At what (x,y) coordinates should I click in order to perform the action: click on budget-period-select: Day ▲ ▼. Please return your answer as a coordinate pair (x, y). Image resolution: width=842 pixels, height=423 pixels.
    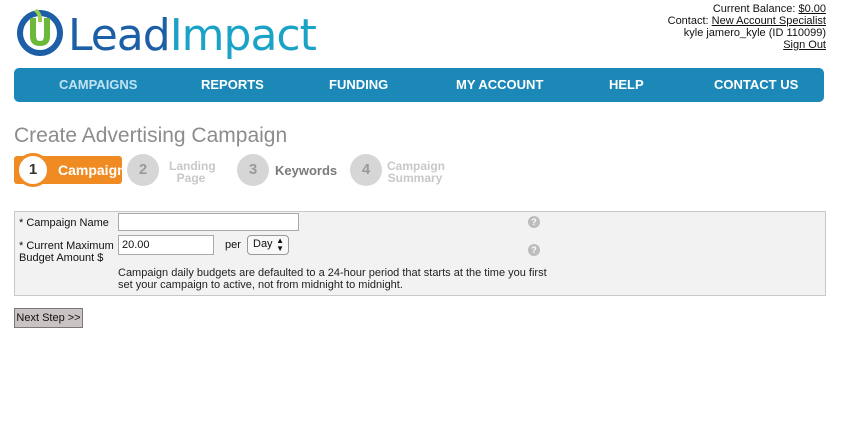
    Looking at the image, I should click on (268, 245).